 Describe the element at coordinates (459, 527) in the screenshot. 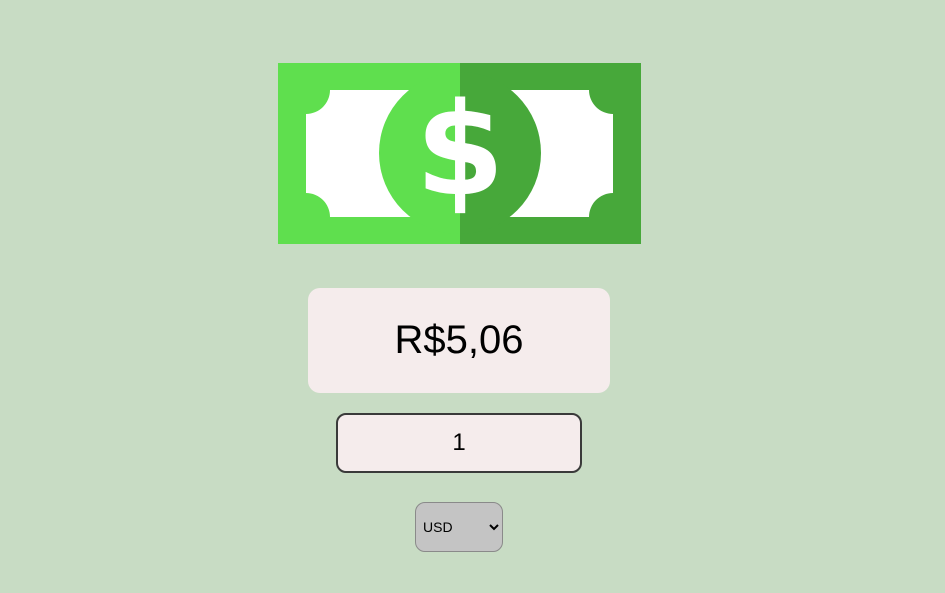

I see `currency-select: USD` at that location.